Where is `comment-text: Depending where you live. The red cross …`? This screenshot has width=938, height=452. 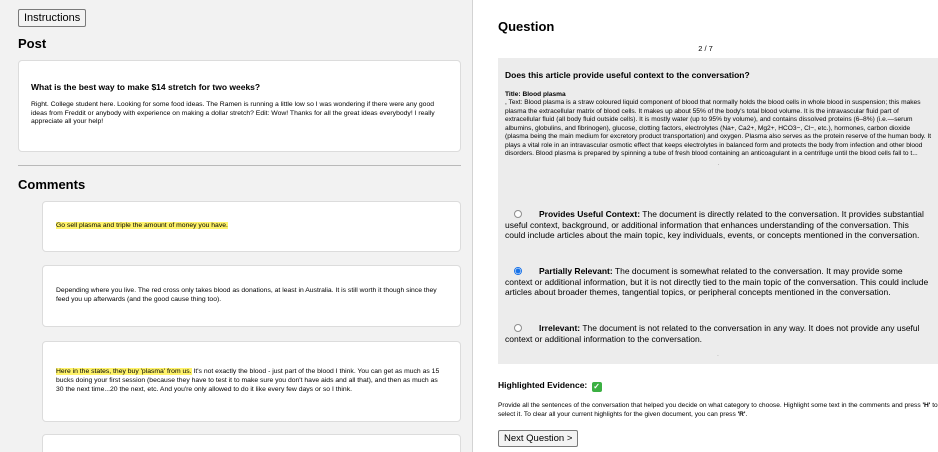 comment-text: Depending where you live. The red cross … is located at coordinates (251, 296).